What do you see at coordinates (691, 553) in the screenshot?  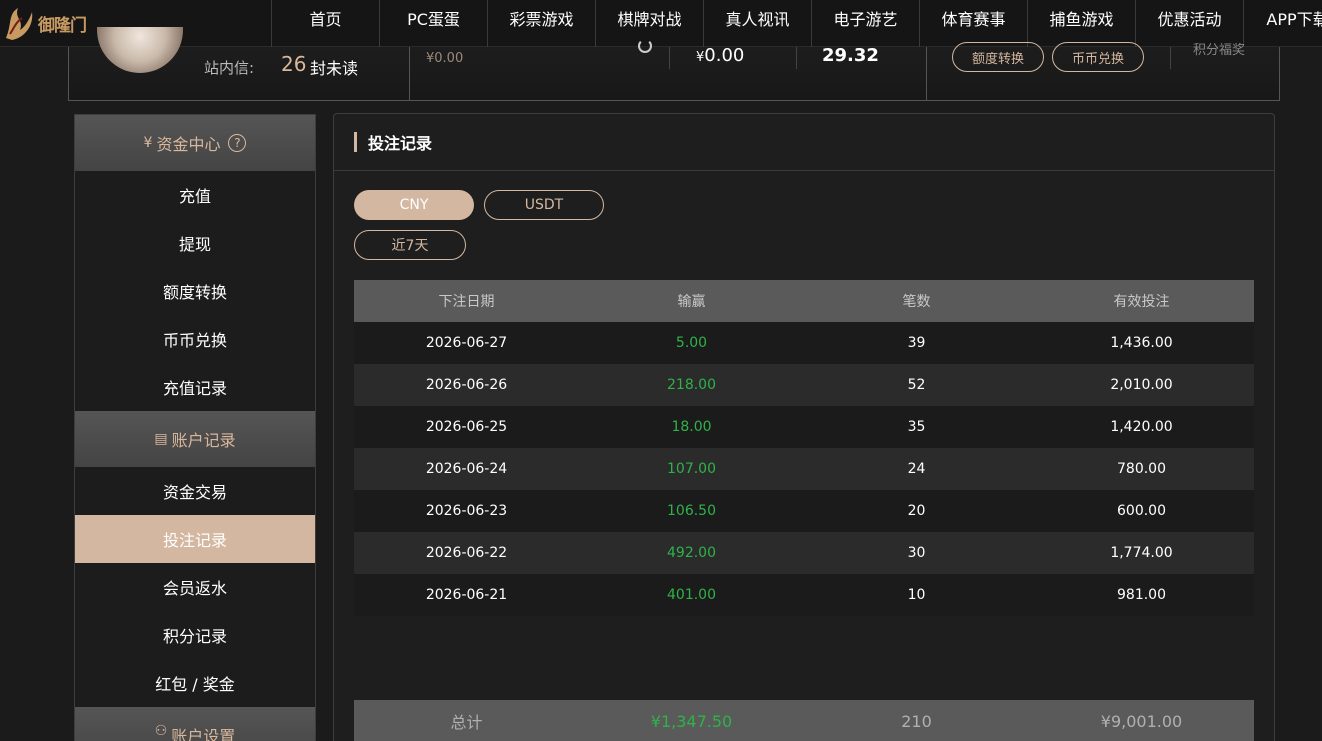 I see `cell-win-loss: 492.00` at bounding box center [691, 553].